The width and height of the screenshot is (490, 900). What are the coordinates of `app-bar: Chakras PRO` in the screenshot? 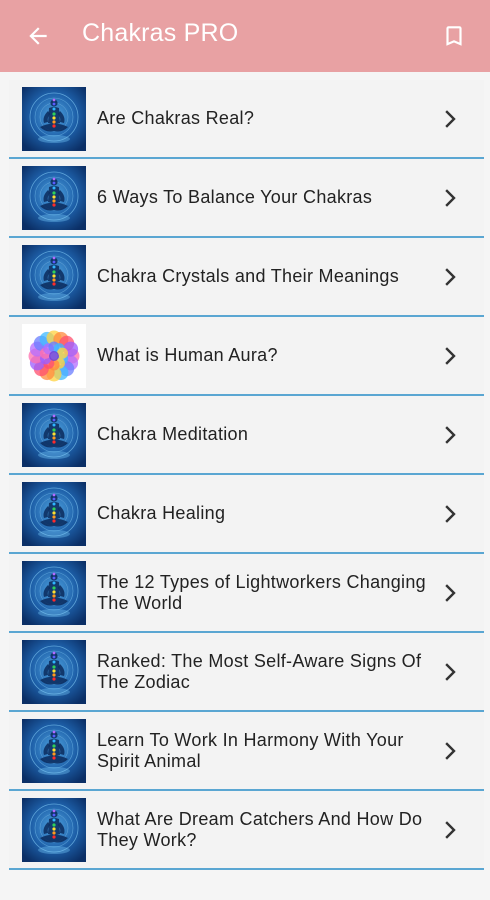 It's located at (245, 36).